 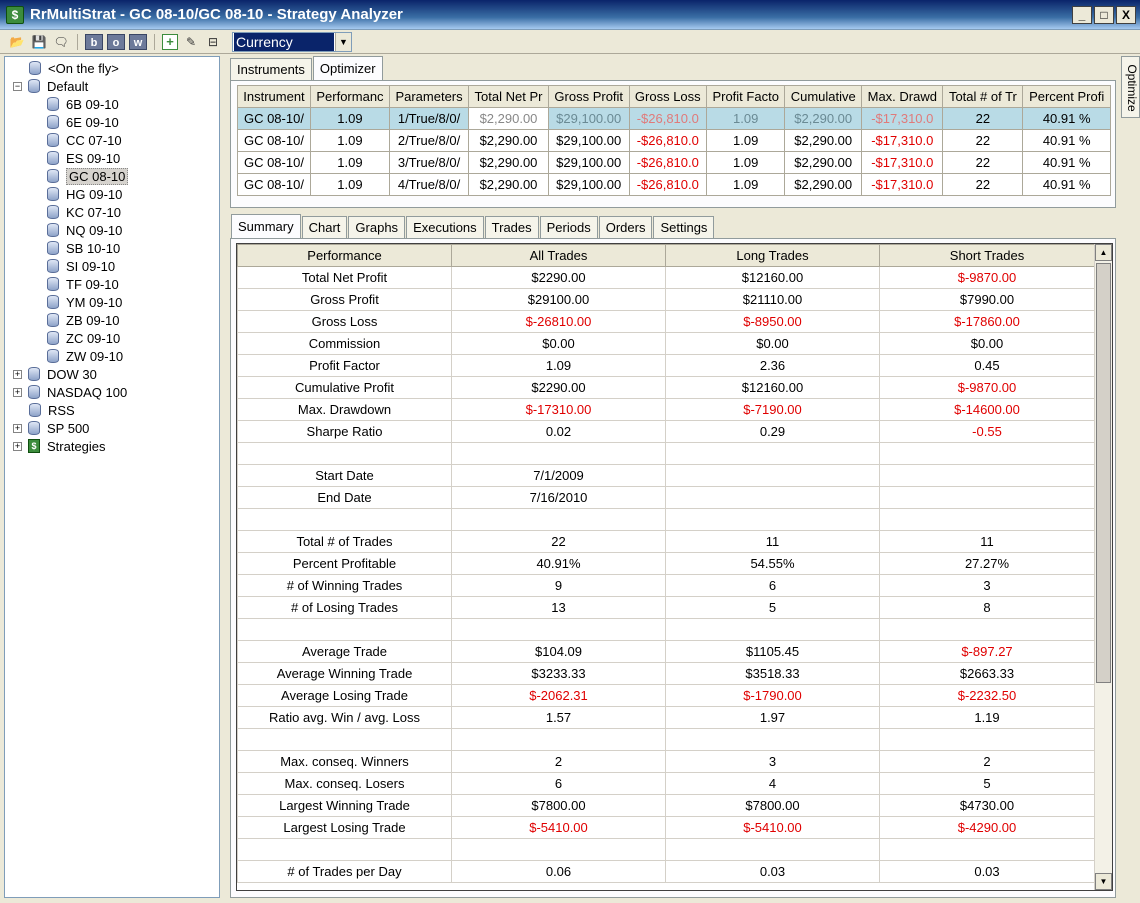 What do you see at coordinates (83, 338) in the screenshot?
I see `tree-item: ZC 09-10` at bounding box center [83, 338].